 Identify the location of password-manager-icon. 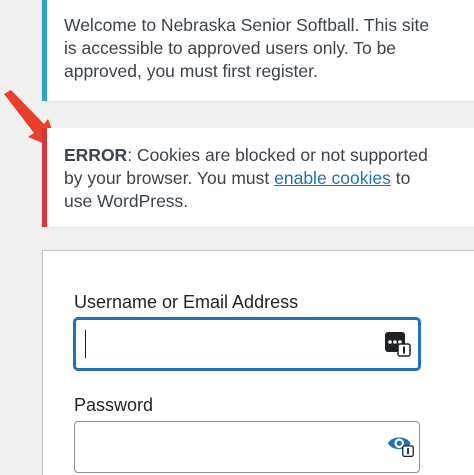
(398, 344).